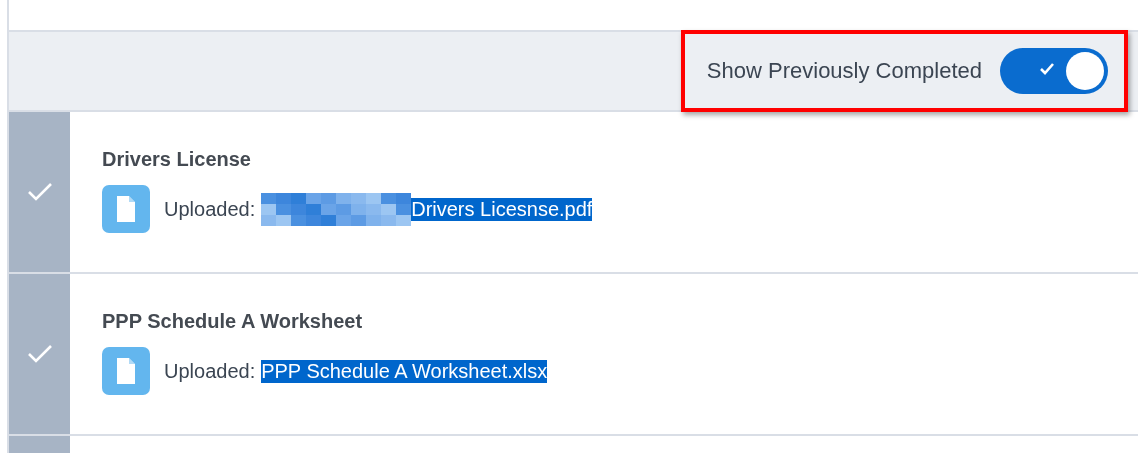 The height and width of the screenshot is (453, 1138). Describe the element at coordinates (39, 444) in the screenshot. I see `status-gutter` at that location.